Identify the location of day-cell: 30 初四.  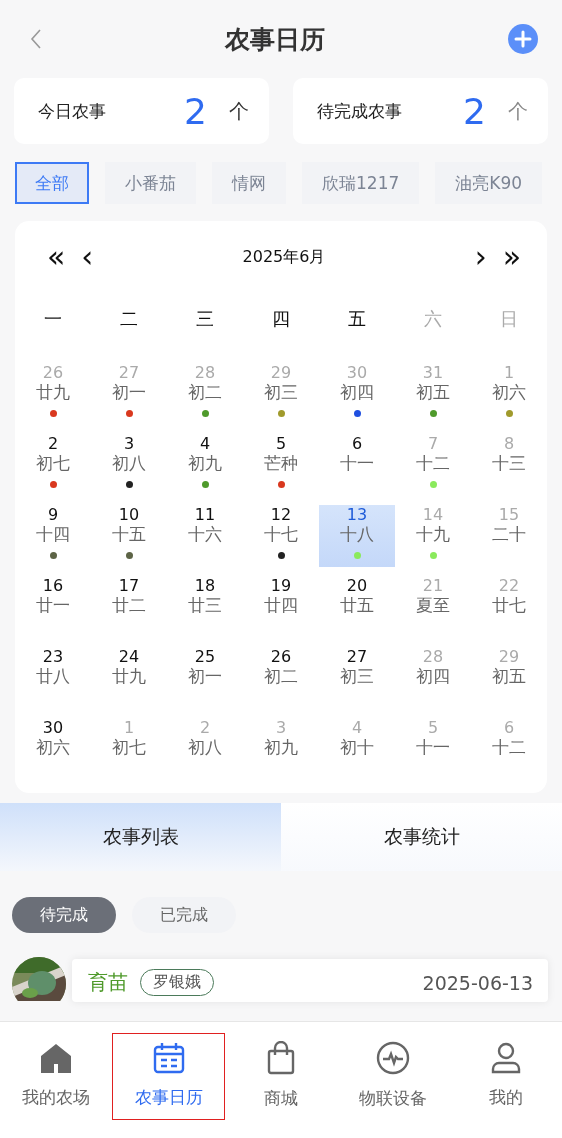
(357, 394).